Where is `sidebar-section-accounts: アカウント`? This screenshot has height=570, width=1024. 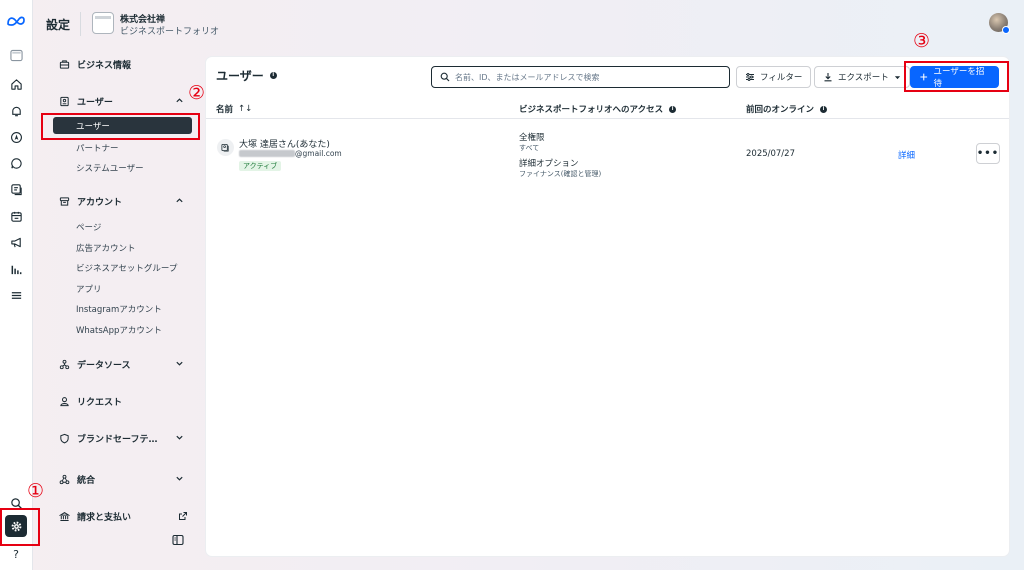 sidebar-section-accounts: アカウント is located at coordinates (122, 201).